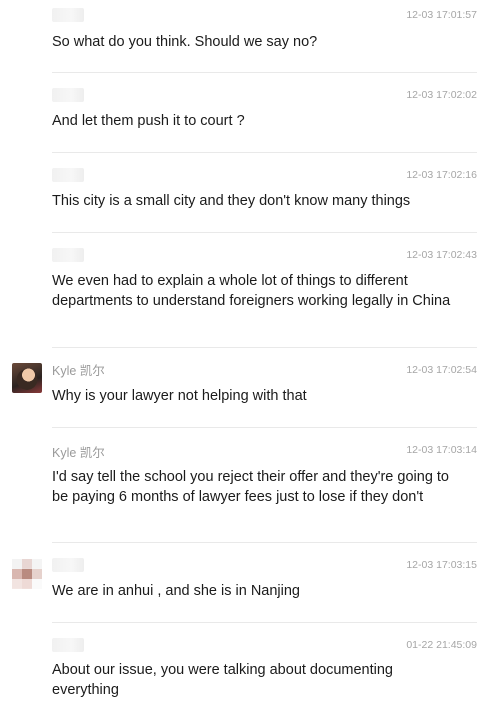 The width and height of the screenshot is (491, 702). Describe the element at coordinates (185, 42) in the screenshot. I see `message-text: So what do you think. Should we say no?` at that location.